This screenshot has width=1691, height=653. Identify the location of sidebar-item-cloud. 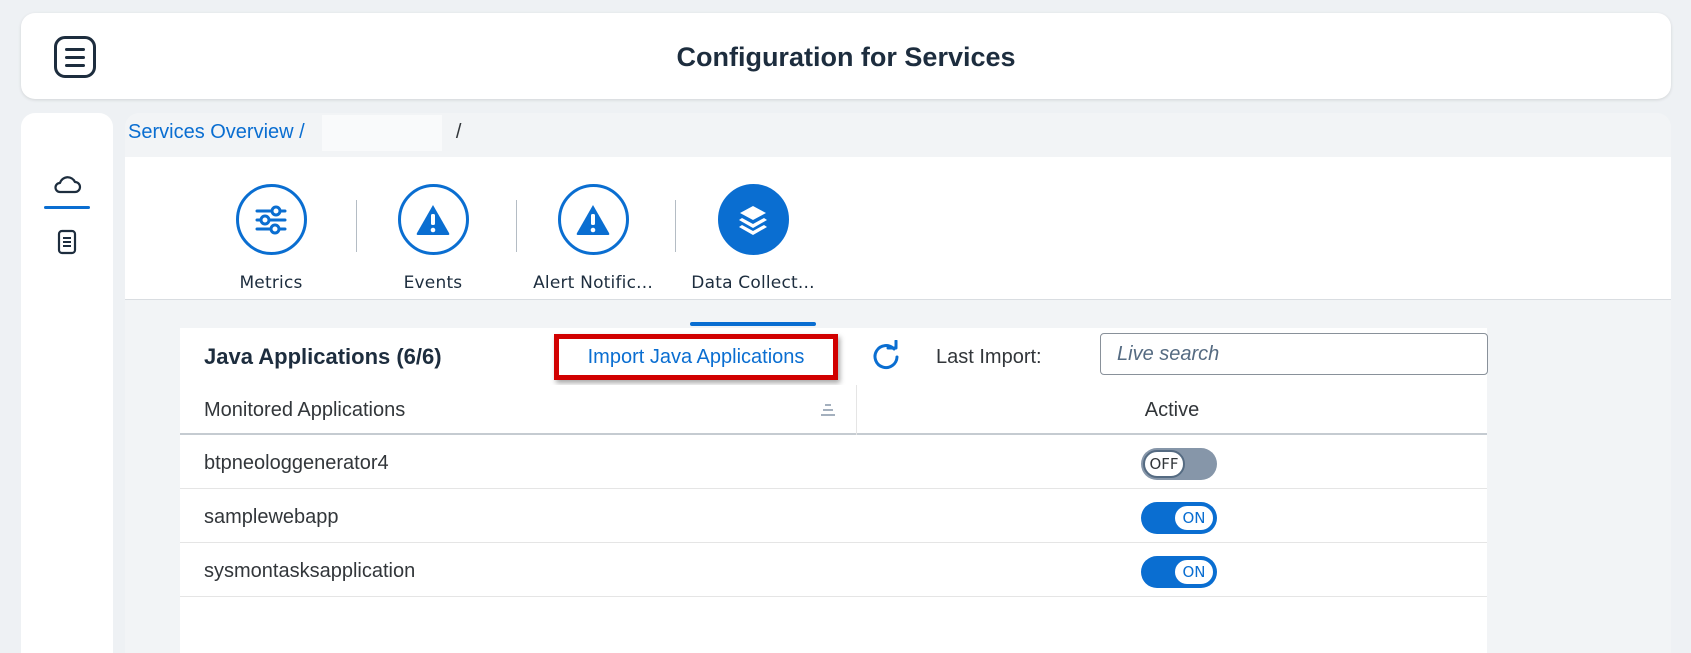
(67, 186).